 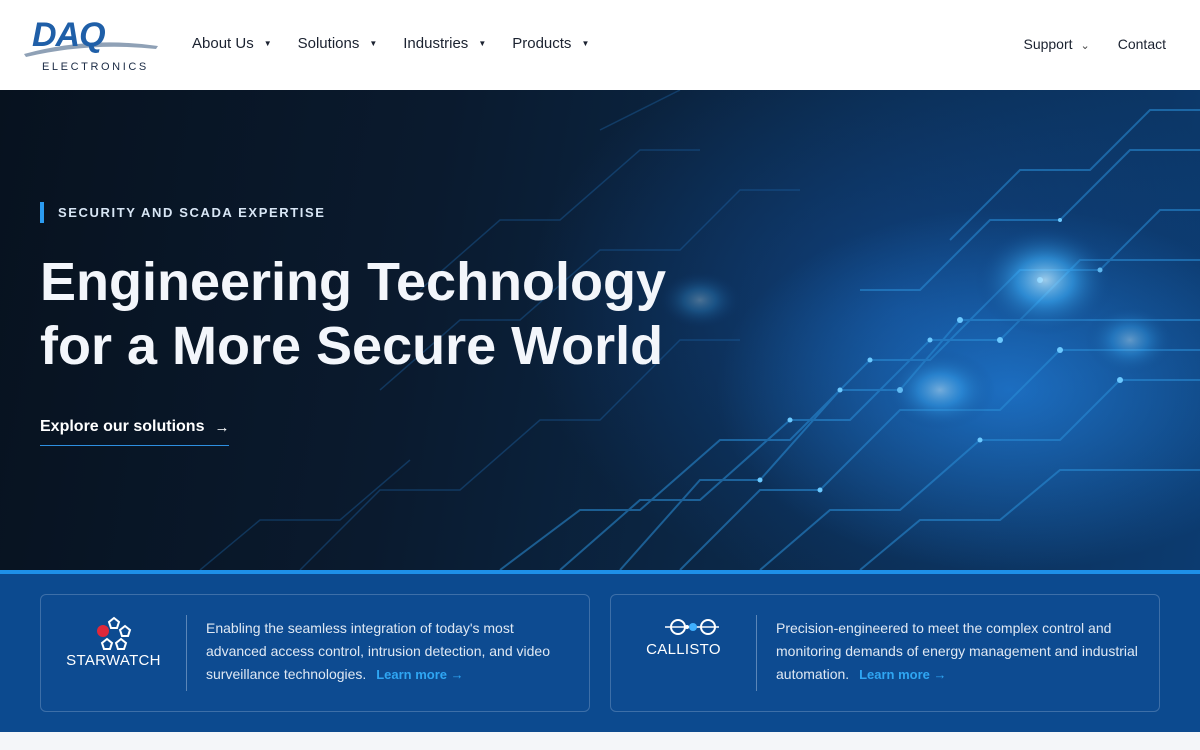 What do you see at coordinates (902, 674) in the screenshot?
I see `callisto-learn-more-link: Learn more →` at bounding box center [902, 674].